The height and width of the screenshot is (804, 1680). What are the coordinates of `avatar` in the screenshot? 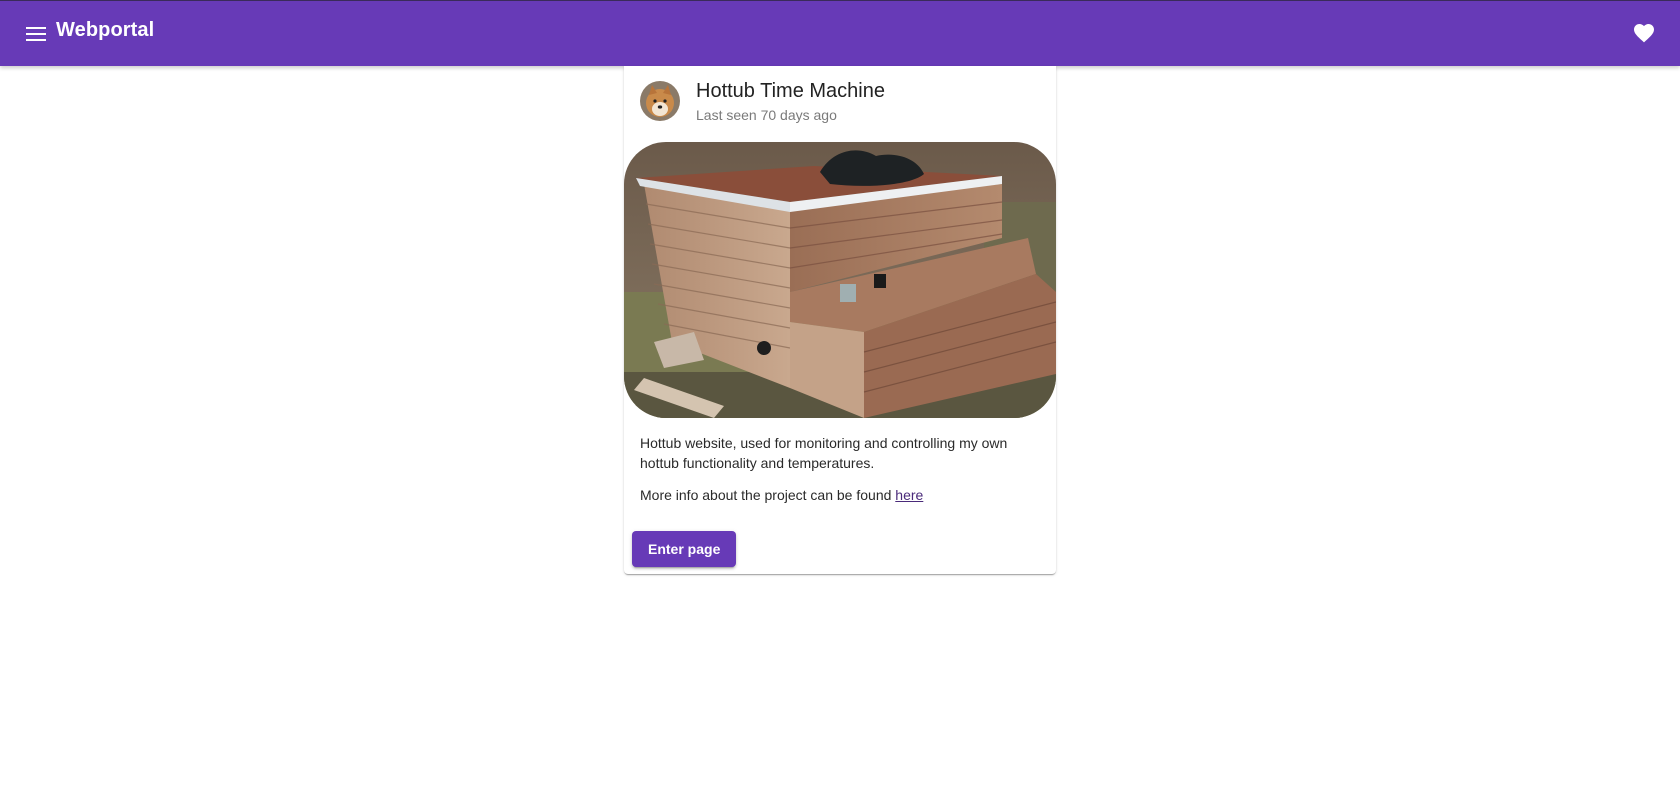 It's located at (660, 101).